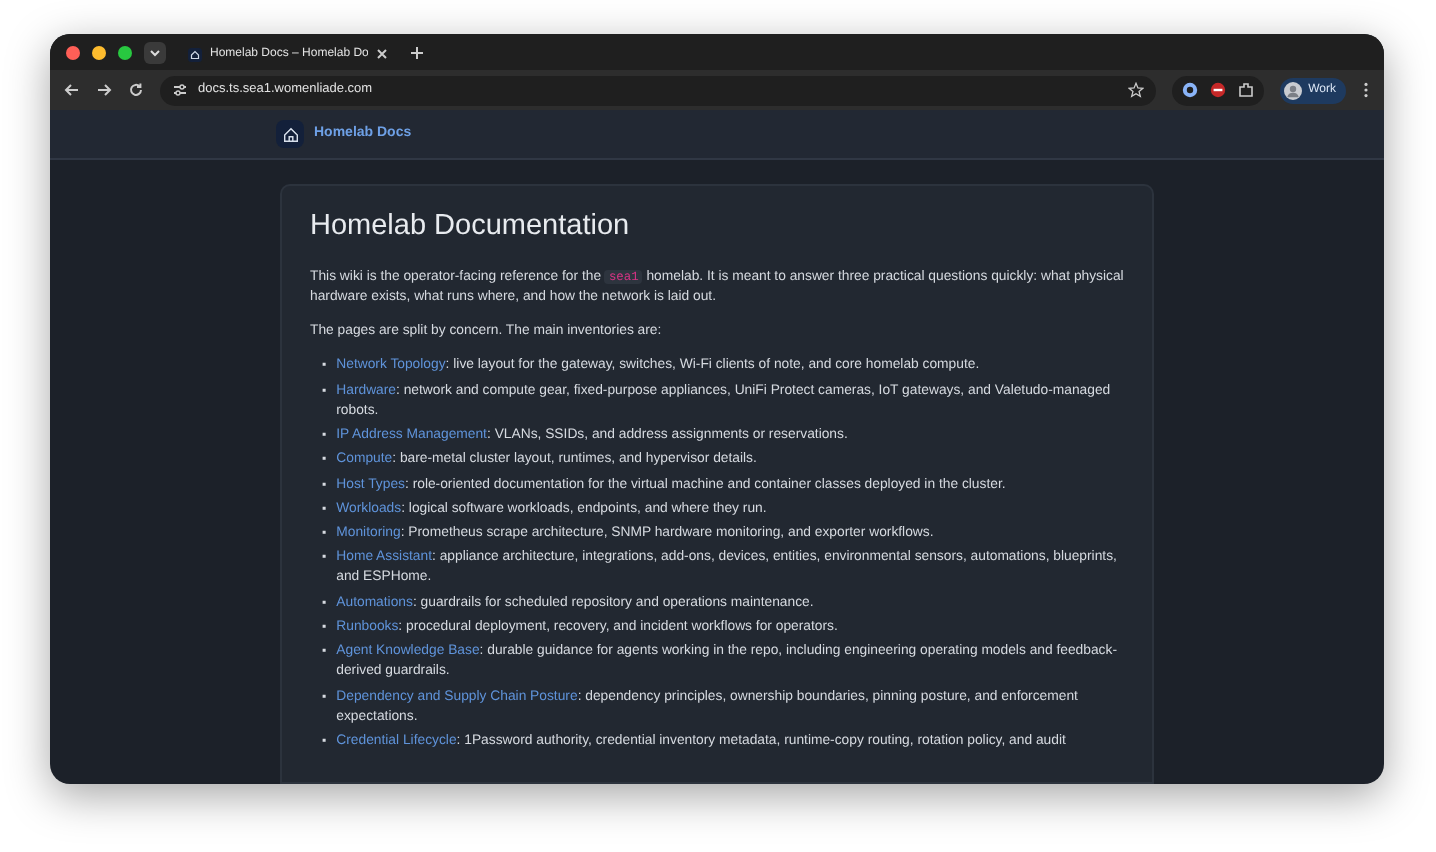 The image size is (1436, 852). I want to click on extension-icon, so click(1190, 90).